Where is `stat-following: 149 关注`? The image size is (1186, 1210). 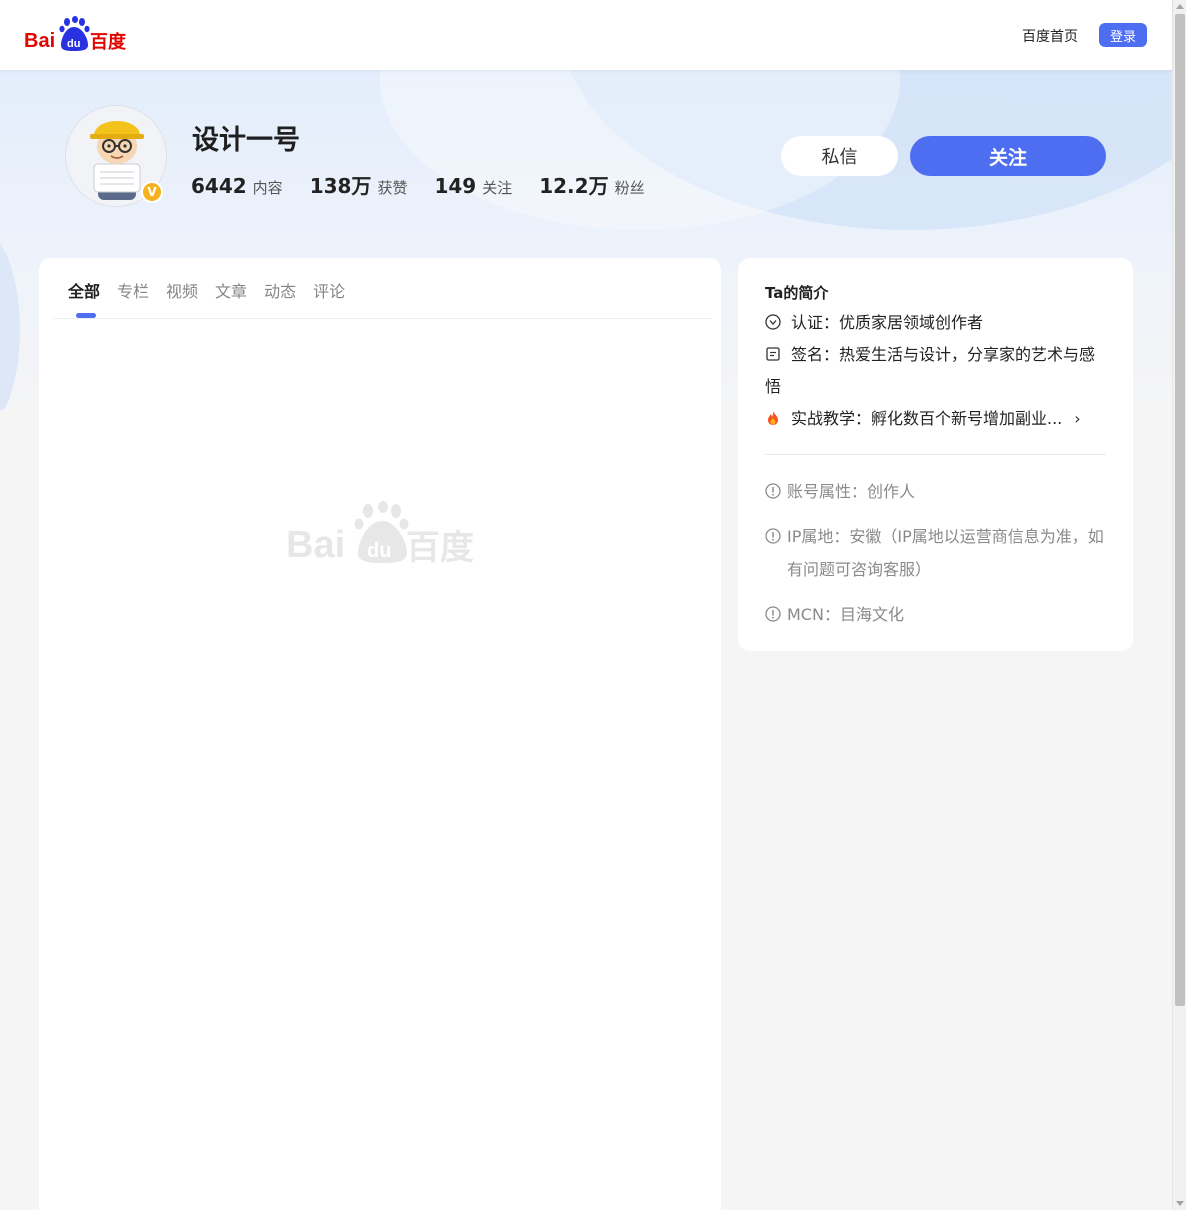
stat-following: 149 关注 is located at coordinates (473, 186).